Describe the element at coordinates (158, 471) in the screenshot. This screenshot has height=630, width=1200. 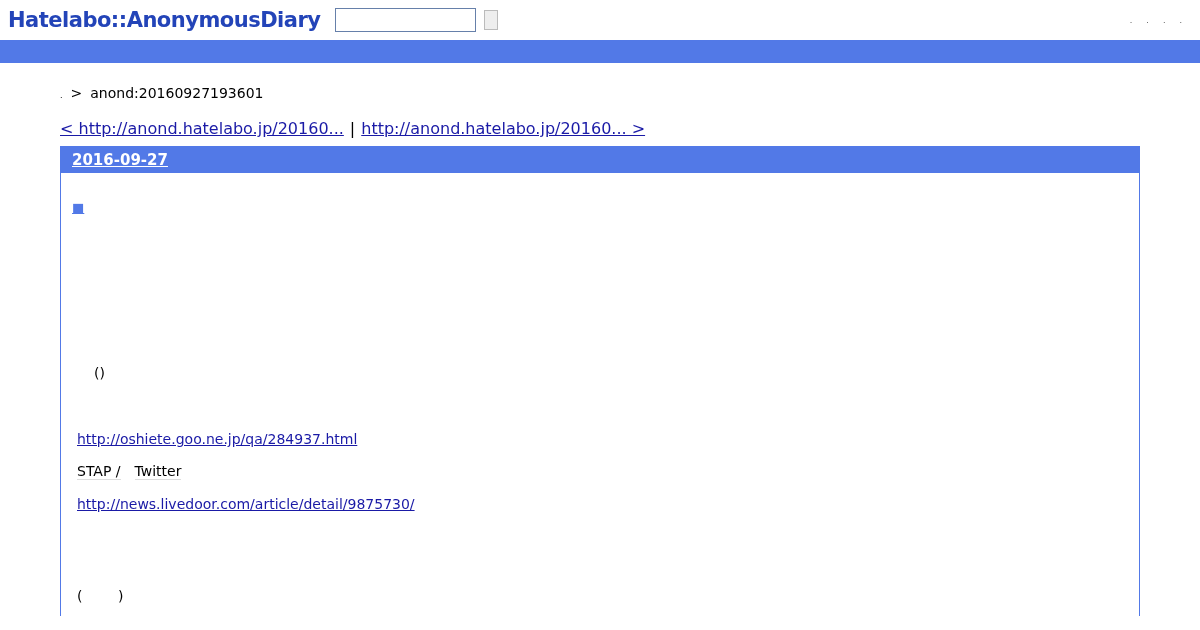
I see `keyword-link: Twitter` at that location.